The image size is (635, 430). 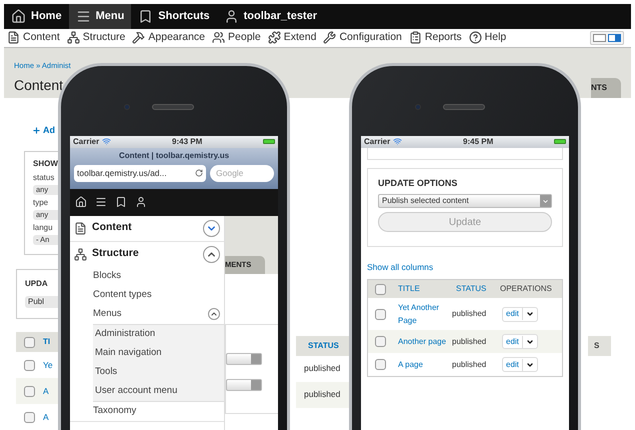 I want to click on tray-link: Appearance, so click(x=169, y=38).